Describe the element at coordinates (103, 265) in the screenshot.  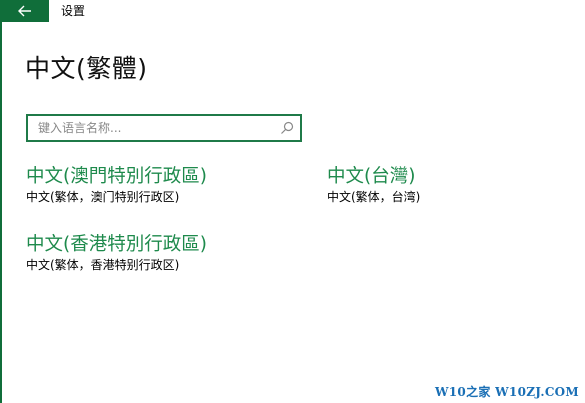
I see `language-description: 中文(繁体，香港特别行政区)` at that location.